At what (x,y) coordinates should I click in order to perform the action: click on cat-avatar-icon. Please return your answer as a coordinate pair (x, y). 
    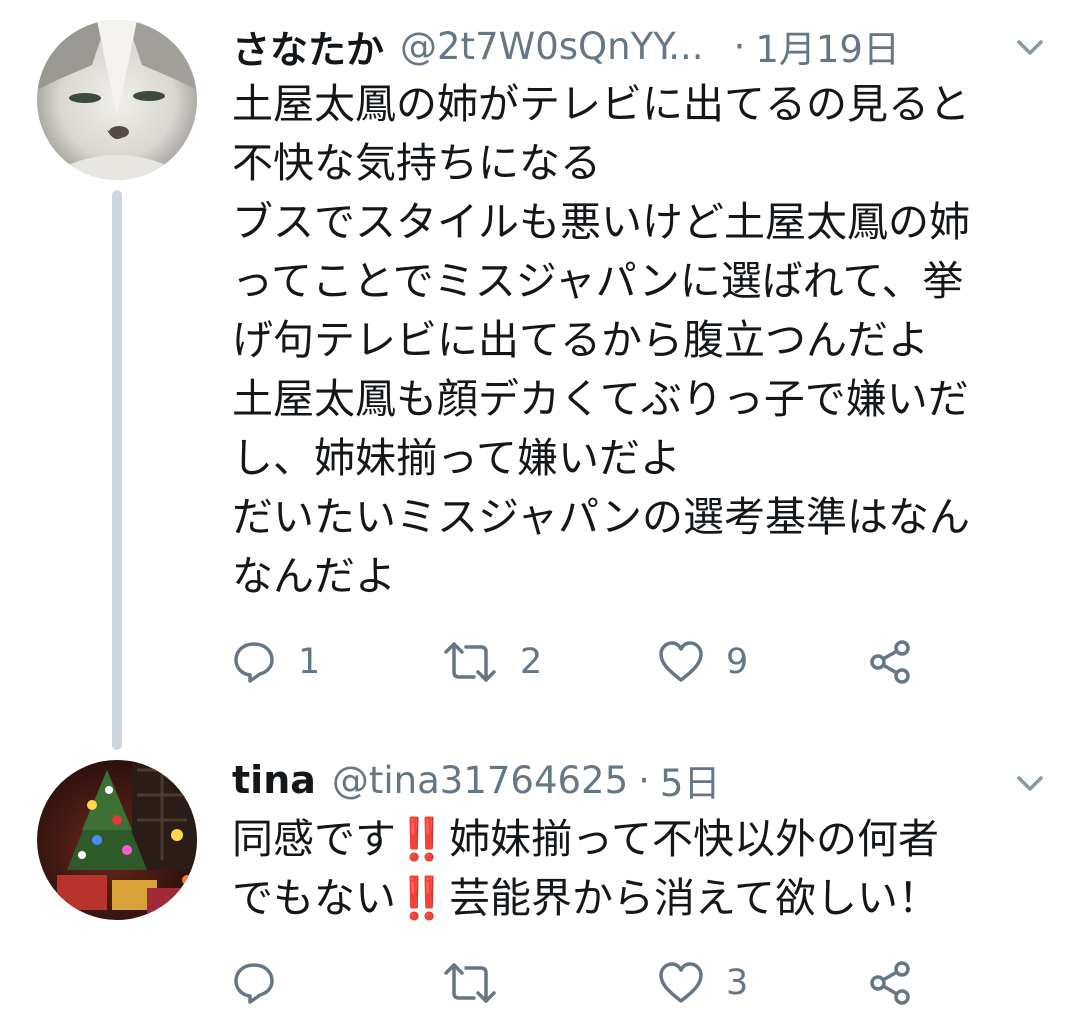
    Looking at the image, I should click on (117, 100).